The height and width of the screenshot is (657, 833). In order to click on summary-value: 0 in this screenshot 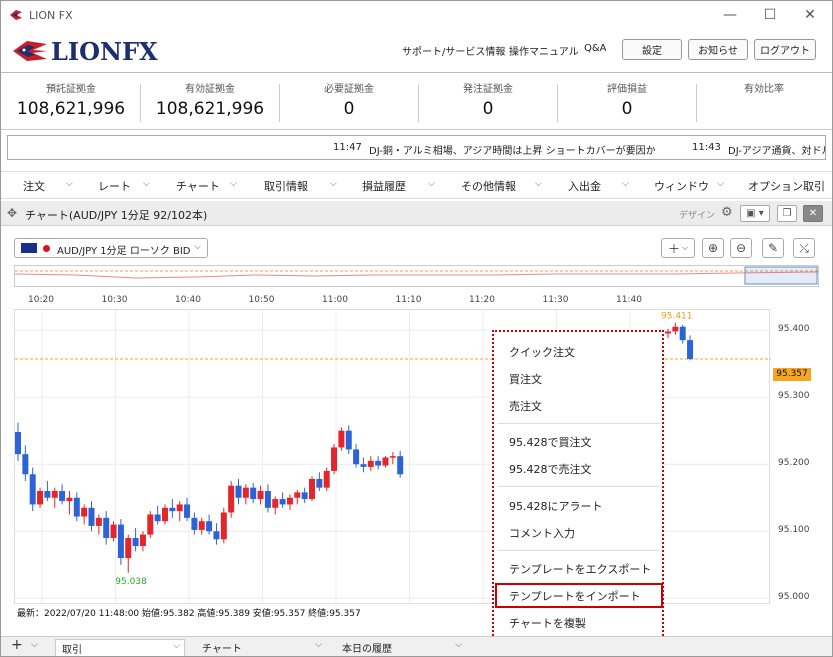, I will do `click(627, 109)`.